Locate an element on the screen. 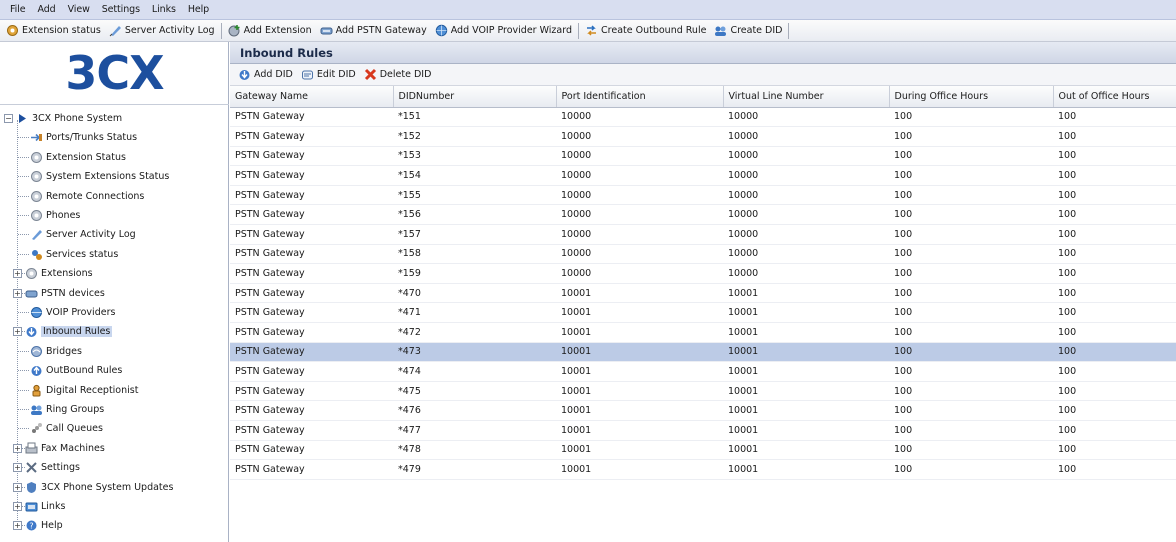 The image size is (1176, 542). extension-status-button: Extension status is located at coordinates (53, 31).